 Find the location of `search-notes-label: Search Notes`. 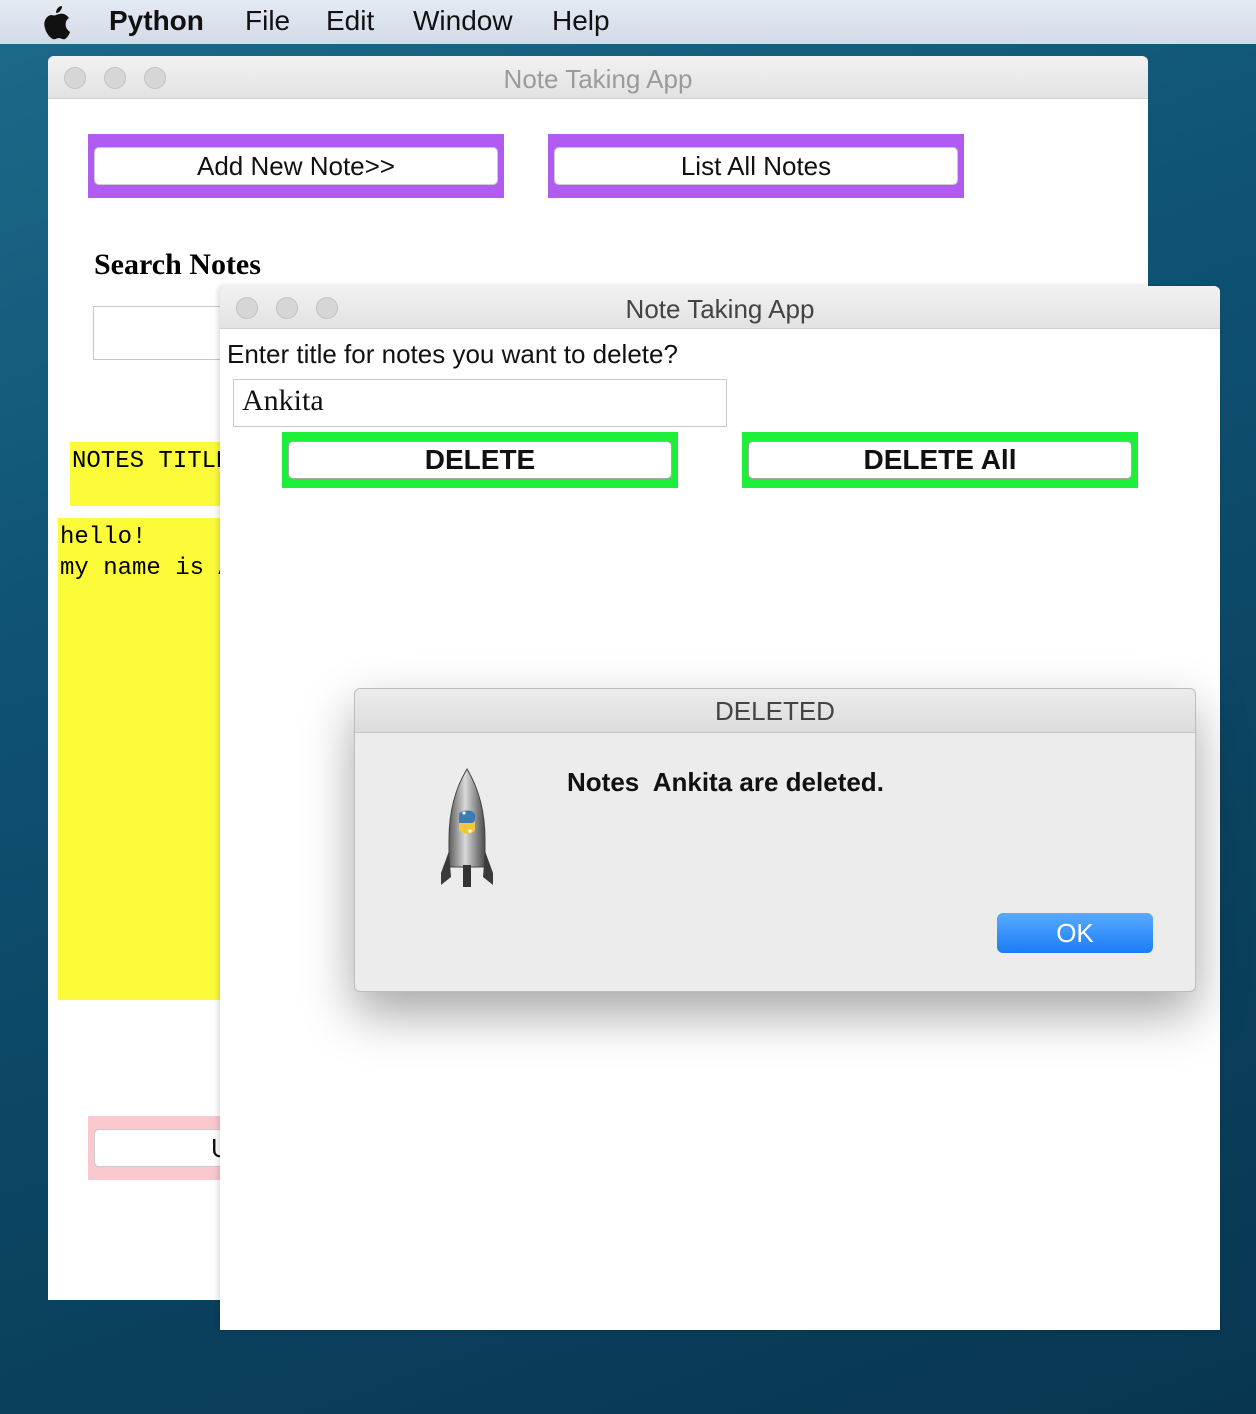

search-notes-label: Search Notes is located at coordinates (177, 264).